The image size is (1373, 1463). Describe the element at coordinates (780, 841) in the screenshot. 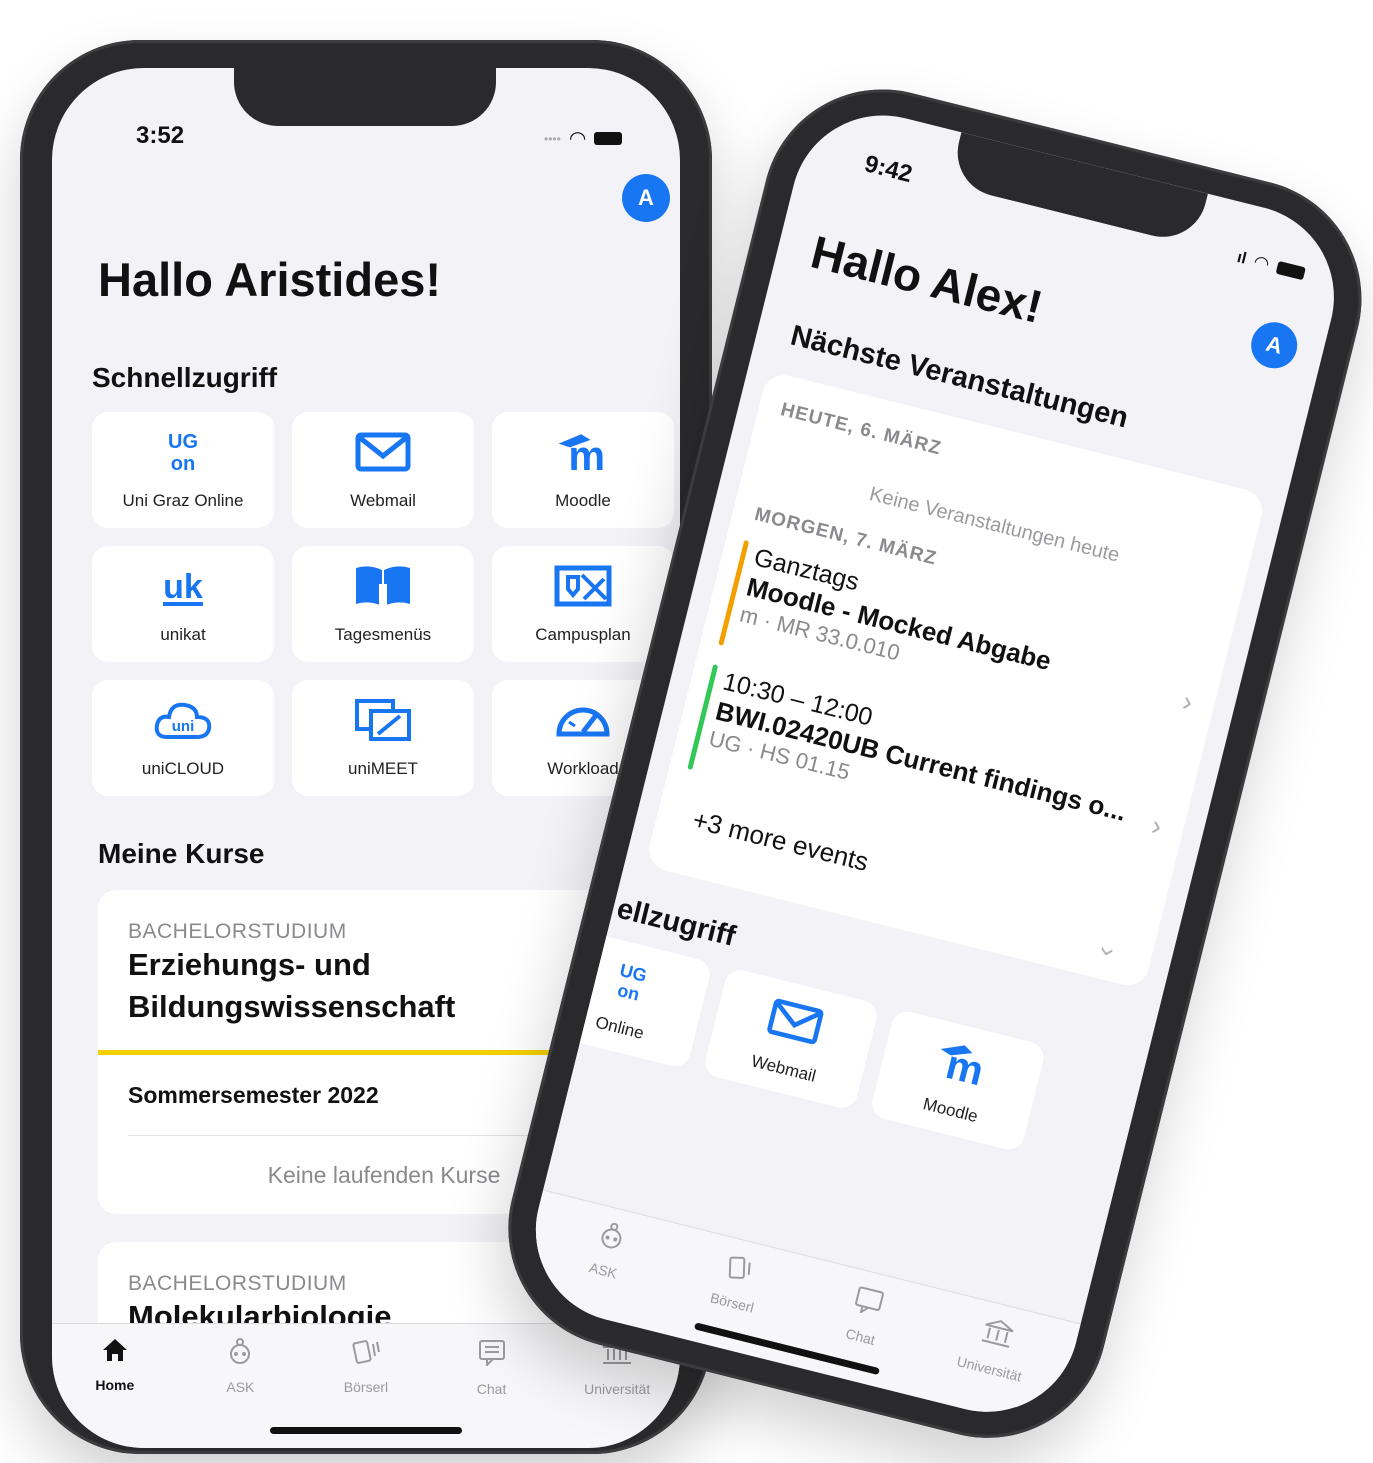

I see `more-events-button: +3 more events` at that location.